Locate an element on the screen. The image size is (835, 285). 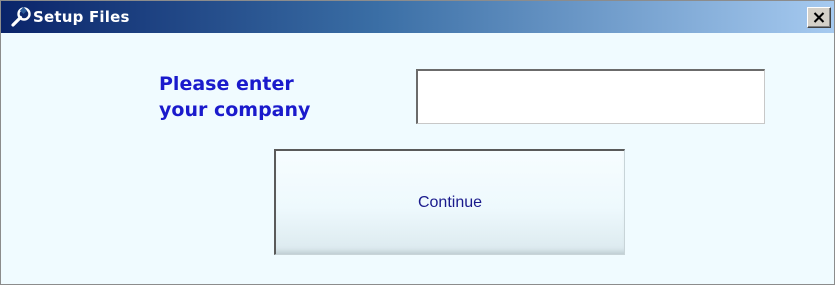
wrench-icon is located at coordinates (21, 16).